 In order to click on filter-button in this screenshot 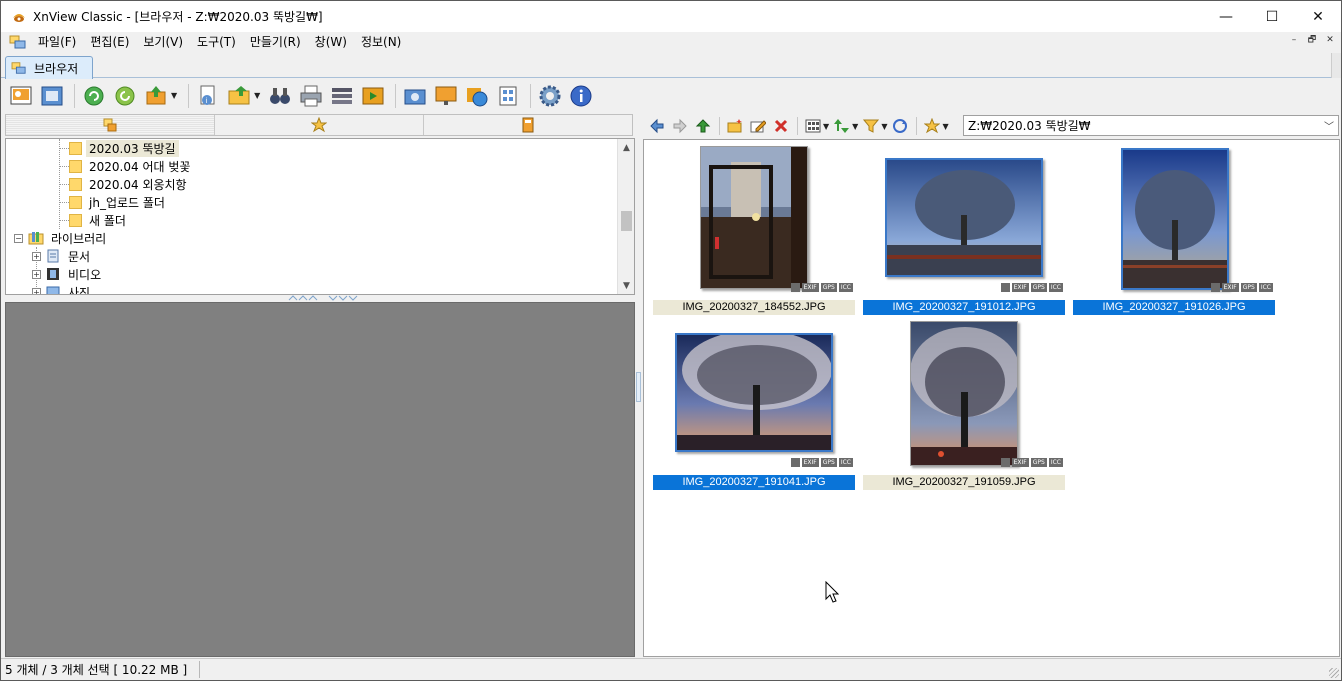, I will do `click(871, 126)`.